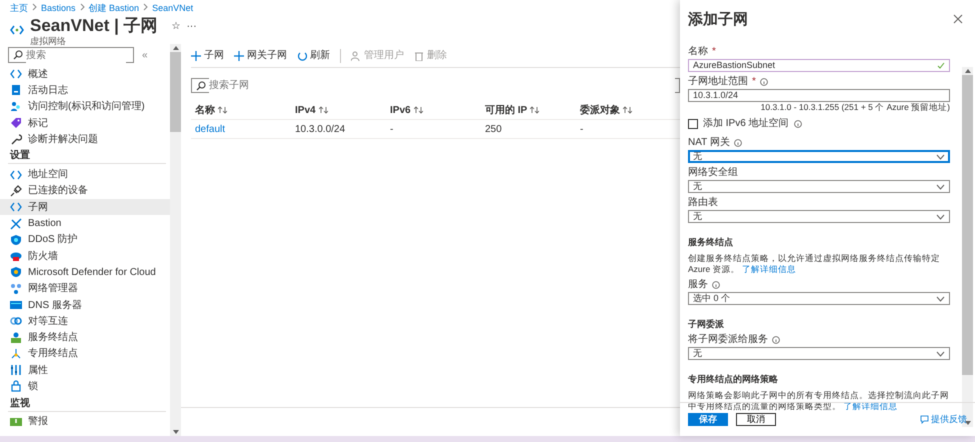 This screenshot has height=442, width=975. What do you see at coordinates (819, 65) in the screenshot?
I see `input-field: AzureBastionSubnet` at bounding box center [819, 65].